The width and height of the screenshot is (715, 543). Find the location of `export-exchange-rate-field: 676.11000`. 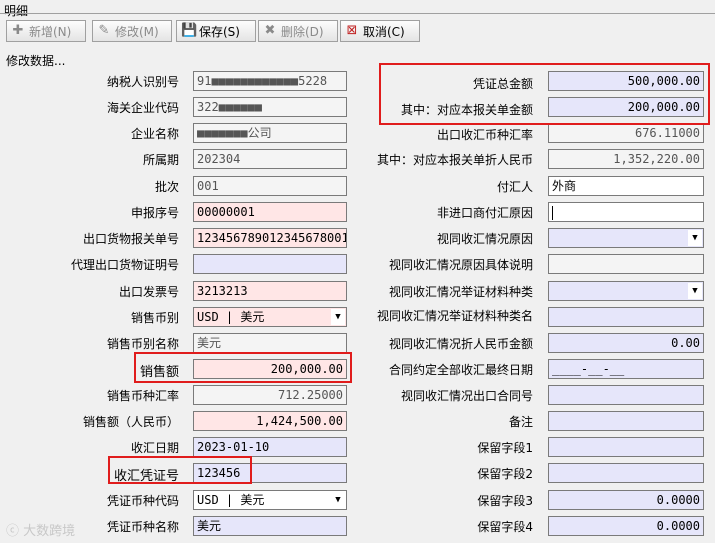

export-exchange-rate-field: 676.11000 is located at coordinates (626, 133).